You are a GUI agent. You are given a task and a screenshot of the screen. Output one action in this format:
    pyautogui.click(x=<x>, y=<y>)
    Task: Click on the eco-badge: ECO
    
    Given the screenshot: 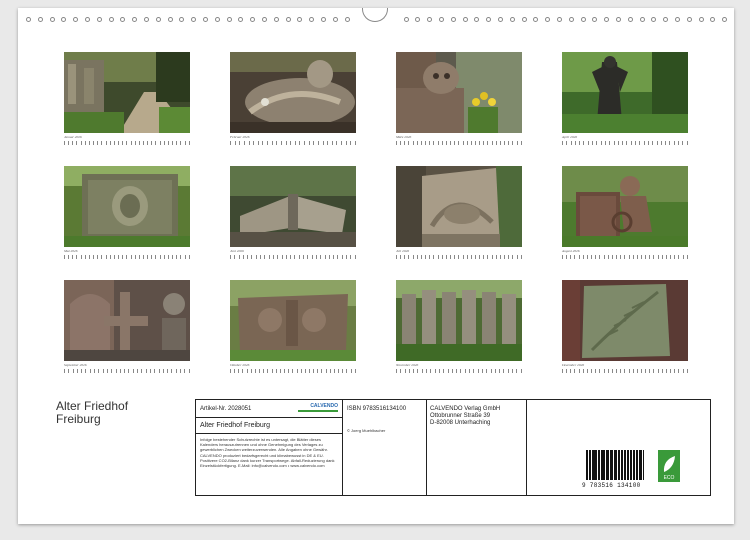 What is the action you would take?
    pyautogui.click(x=669, y=466)
    